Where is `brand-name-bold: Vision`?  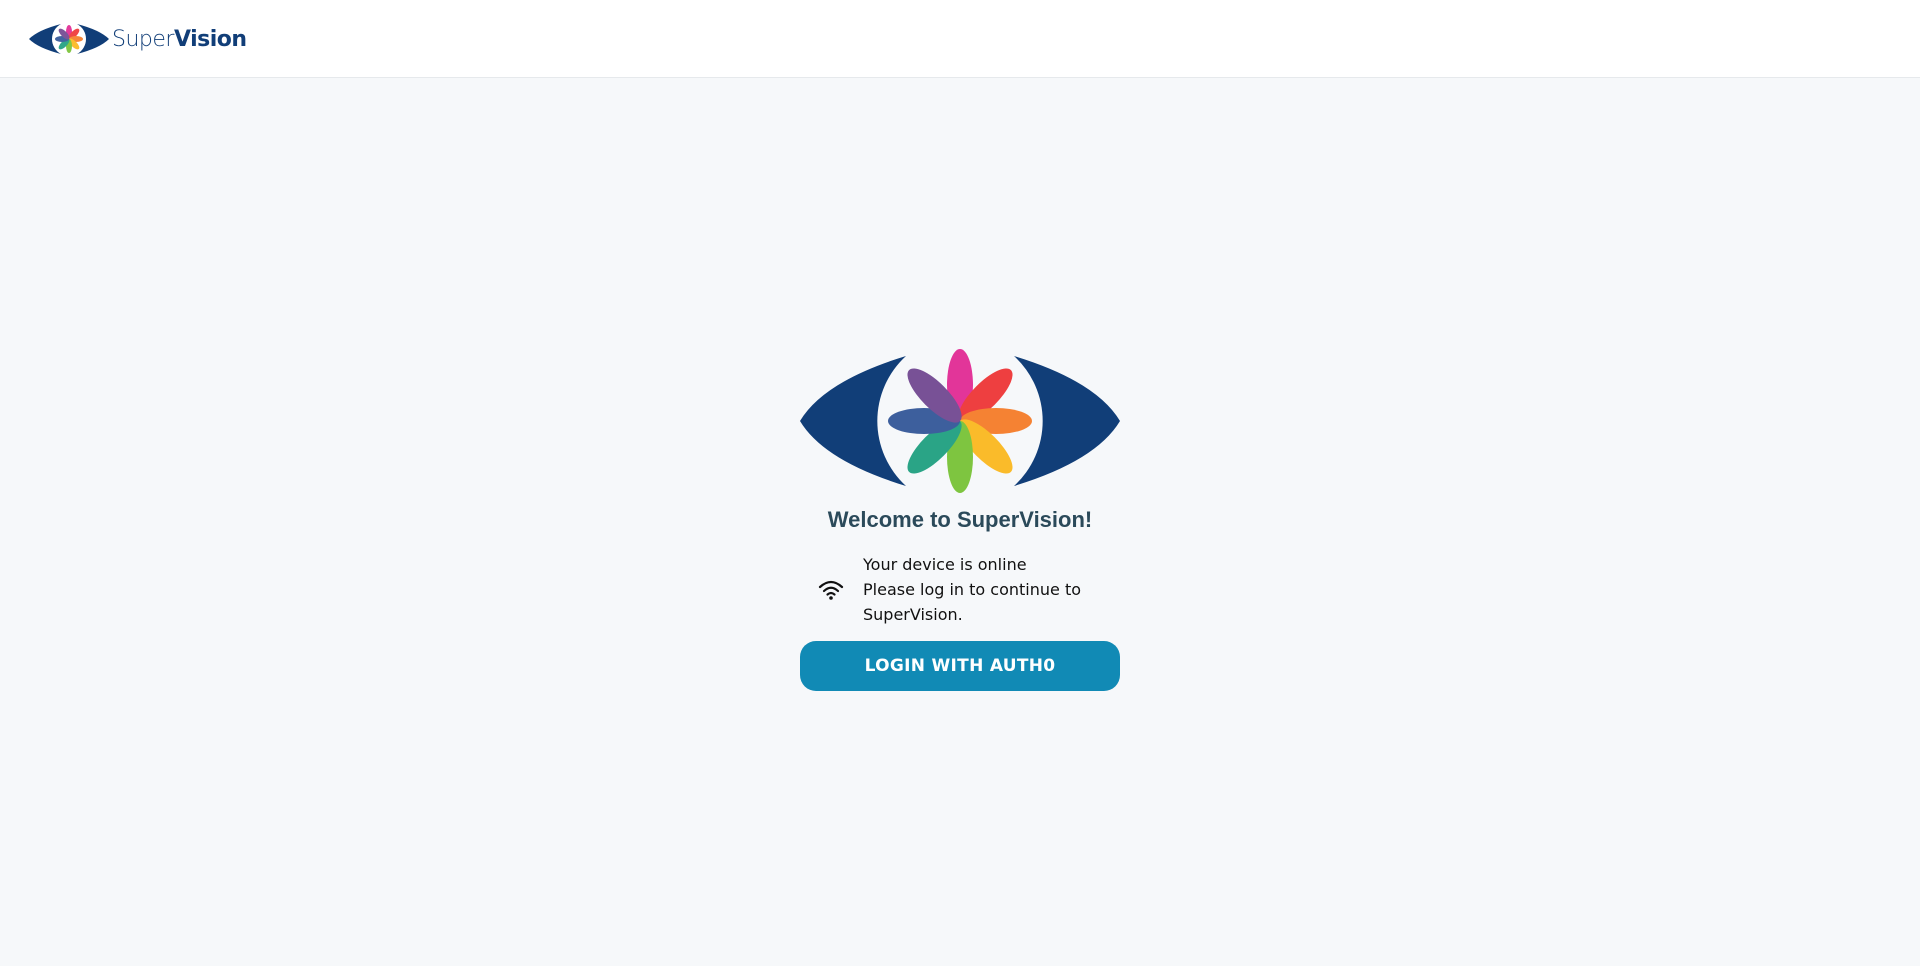 brand-name-bold: Vision is located at coordinates (210, 39).